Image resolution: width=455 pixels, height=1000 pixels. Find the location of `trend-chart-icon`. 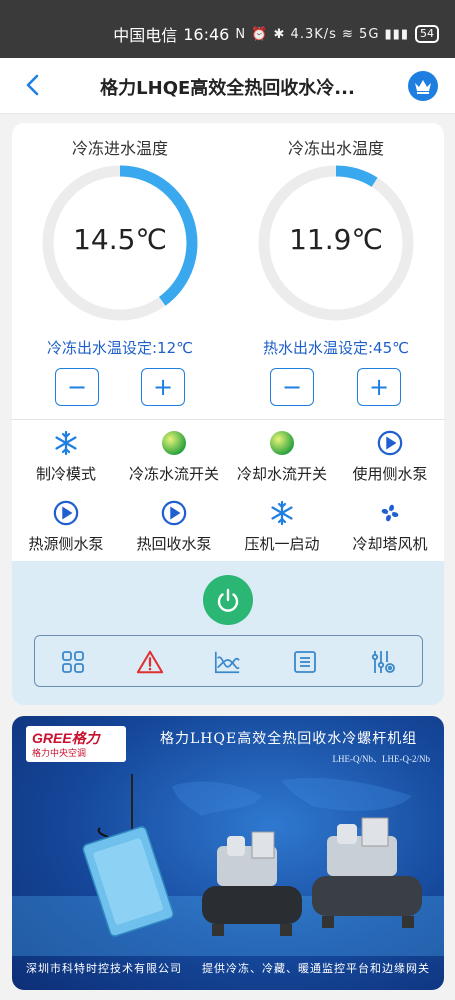

trend-chart-icon is located at coordinates (227, 662).